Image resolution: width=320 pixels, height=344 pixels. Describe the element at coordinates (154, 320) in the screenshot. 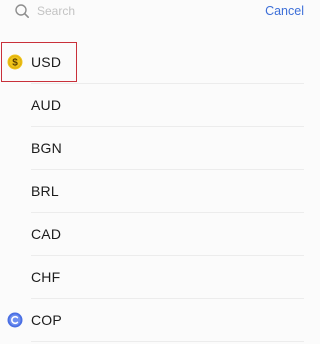

I see `currency-row-cop: COP` at that location.